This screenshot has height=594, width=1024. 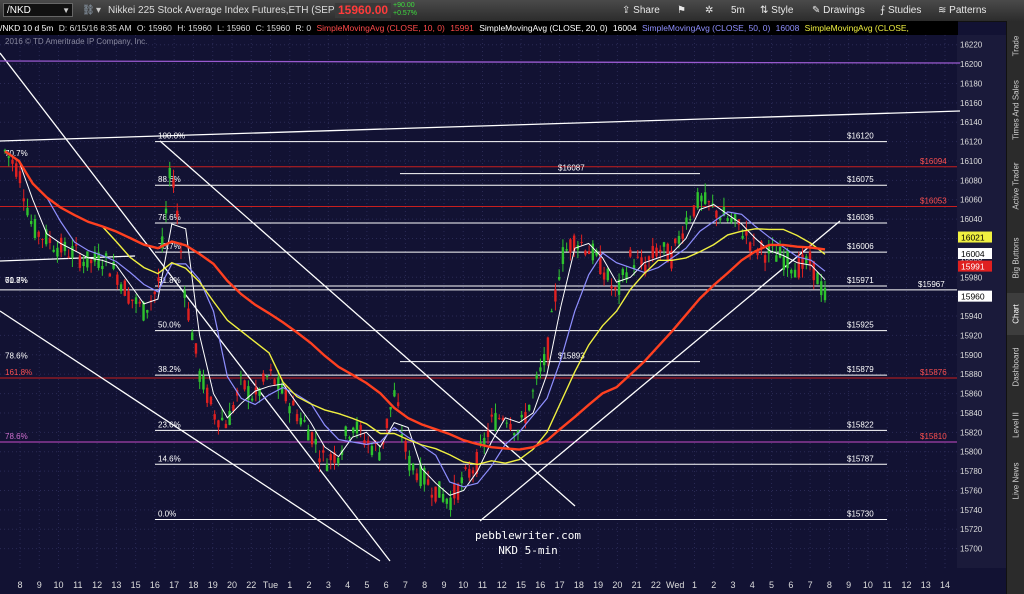 I want to click on fib-value-label: $16036, so click(x=860, y=217).